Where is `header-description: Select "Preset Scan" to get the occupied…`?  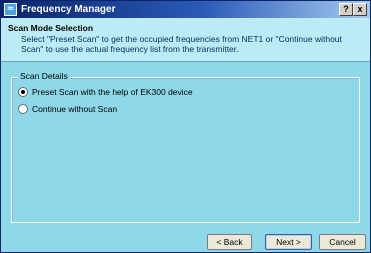
header-description: Select "Preset Scan" to get the occupied… is located at coordinates (181, 44).